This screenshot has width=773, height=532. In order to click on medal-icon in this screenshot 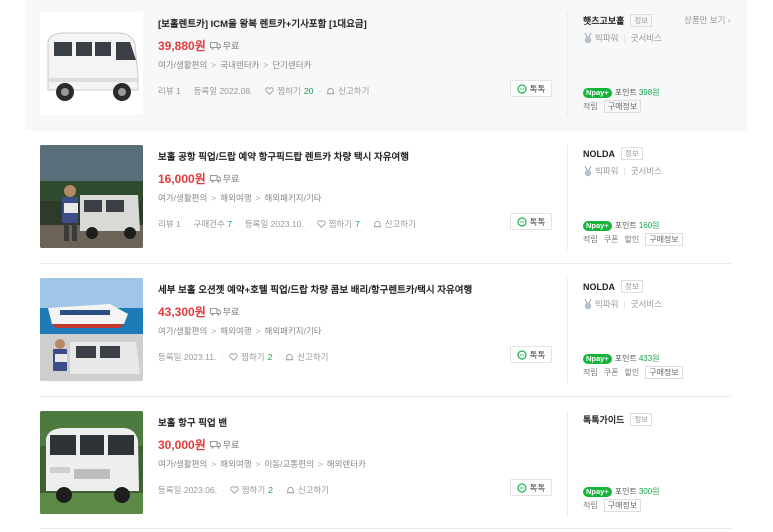, I will do `click(588, 37)`.